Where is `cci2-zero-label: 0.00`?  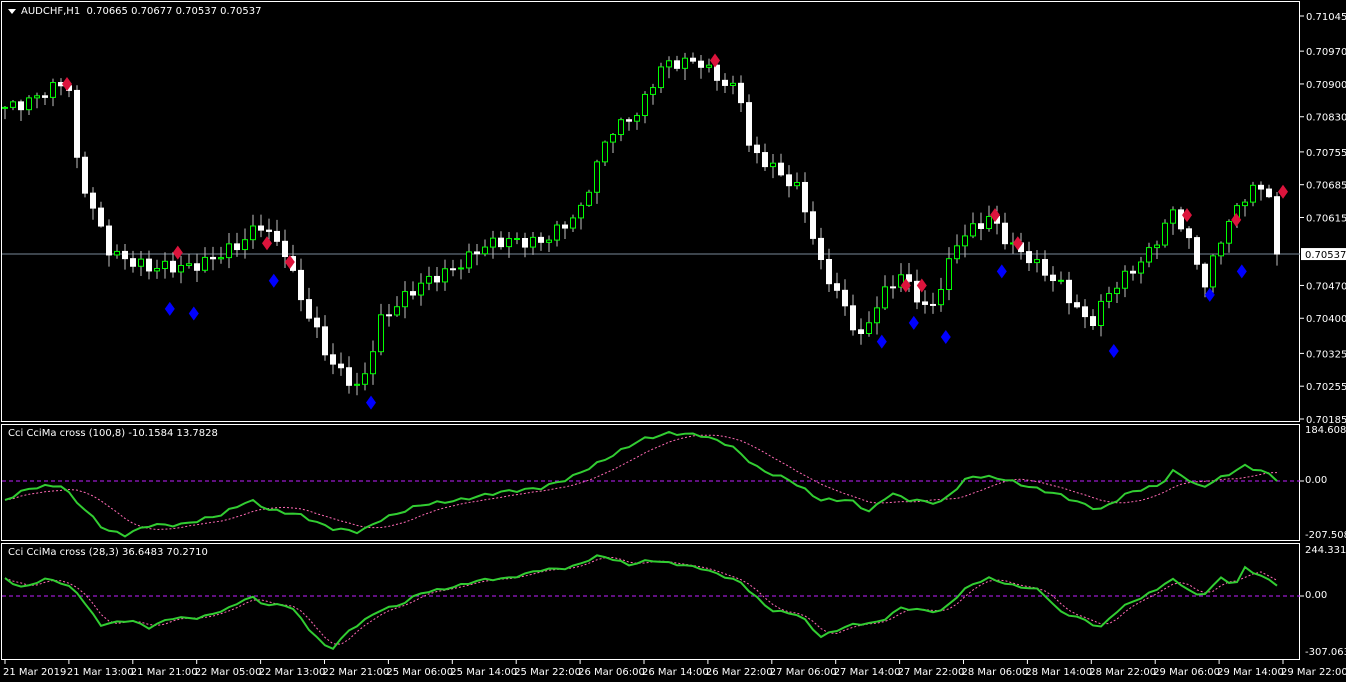
cci2-zero-label: 0.00 is located at coordinates (1316, 595).